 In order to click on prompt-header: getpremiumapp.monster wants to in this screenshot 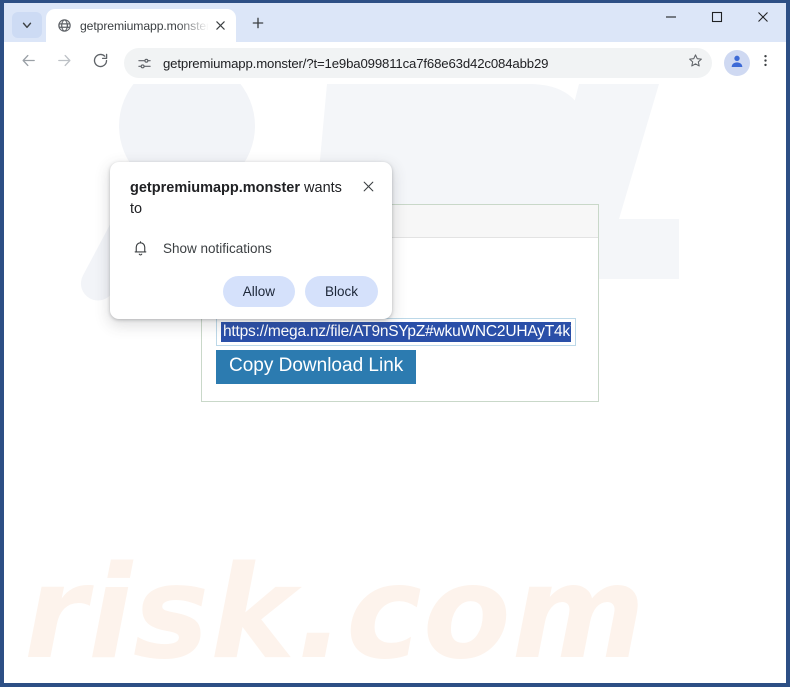, I will do `click(254, 199)`.